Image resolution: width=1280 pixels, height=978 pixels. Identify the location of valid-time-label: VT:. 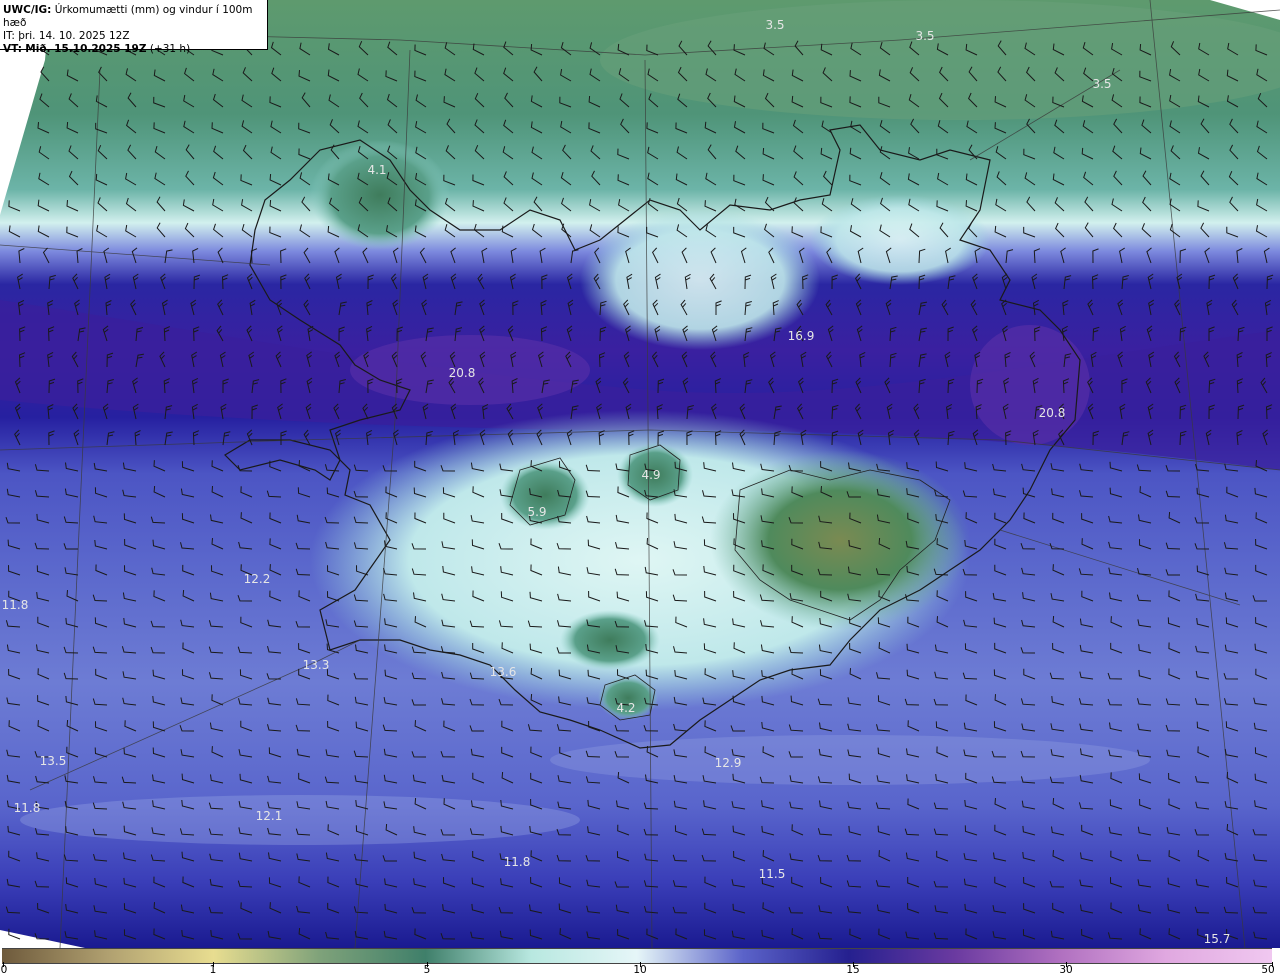
(12, 49).